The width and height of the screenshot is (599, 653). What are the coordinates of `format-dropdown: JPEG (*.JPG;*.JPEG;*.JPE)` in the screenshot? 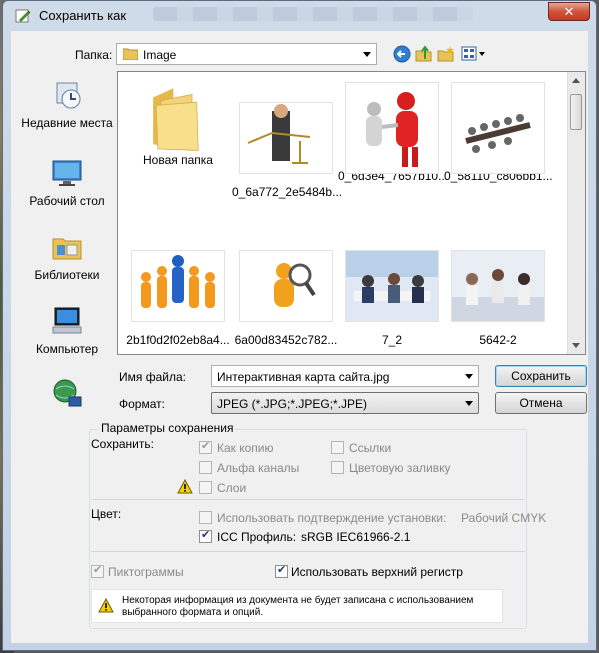 It's located at (345, 403).